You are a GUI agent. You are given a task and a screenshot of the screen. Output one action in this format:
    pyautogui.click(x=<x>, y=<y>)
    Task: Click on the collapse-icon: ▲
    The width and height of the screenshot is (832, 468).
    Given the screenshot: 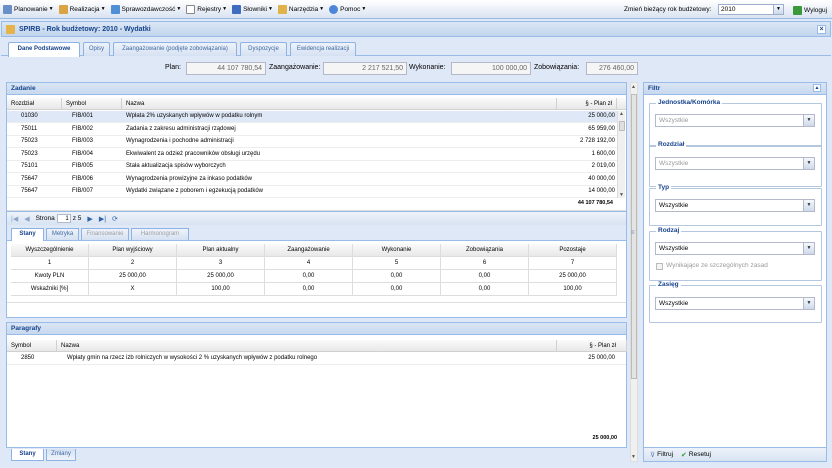 What is the action you would take?
    pyautogui.click(x=817, y=88)
    